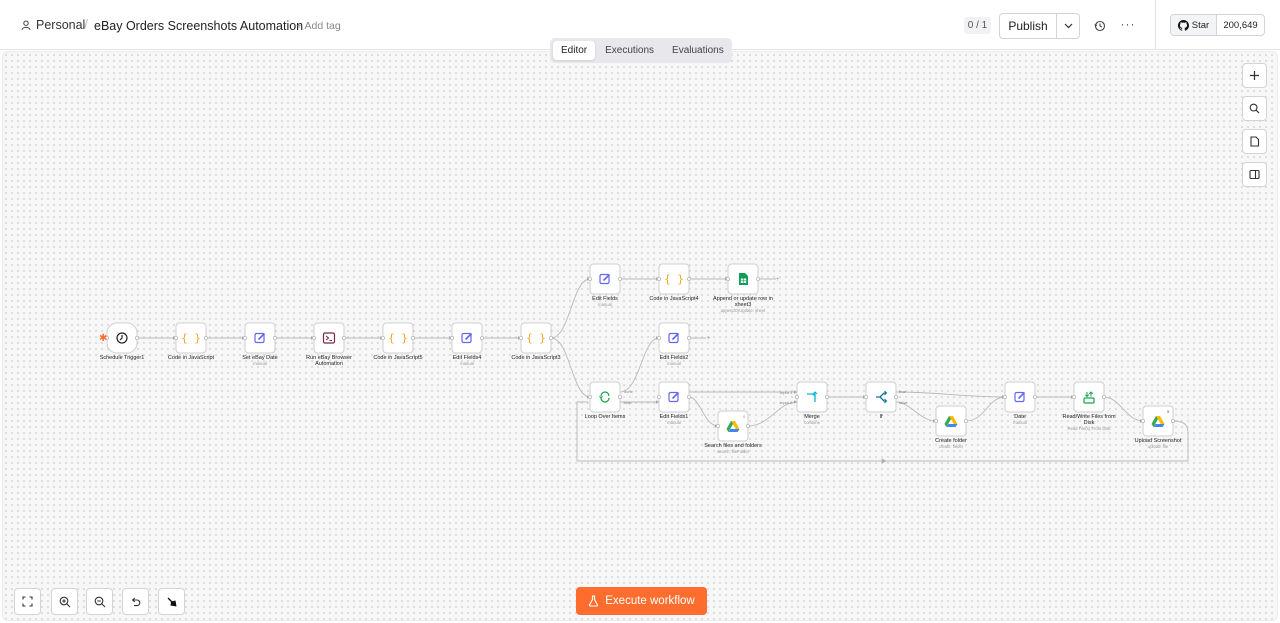 The width and height of the screenshot is (1280, 623). Describe the element at coordinates (122, 358) in the screenshot. I see `node-label: Schedule Trigger1` at that location.